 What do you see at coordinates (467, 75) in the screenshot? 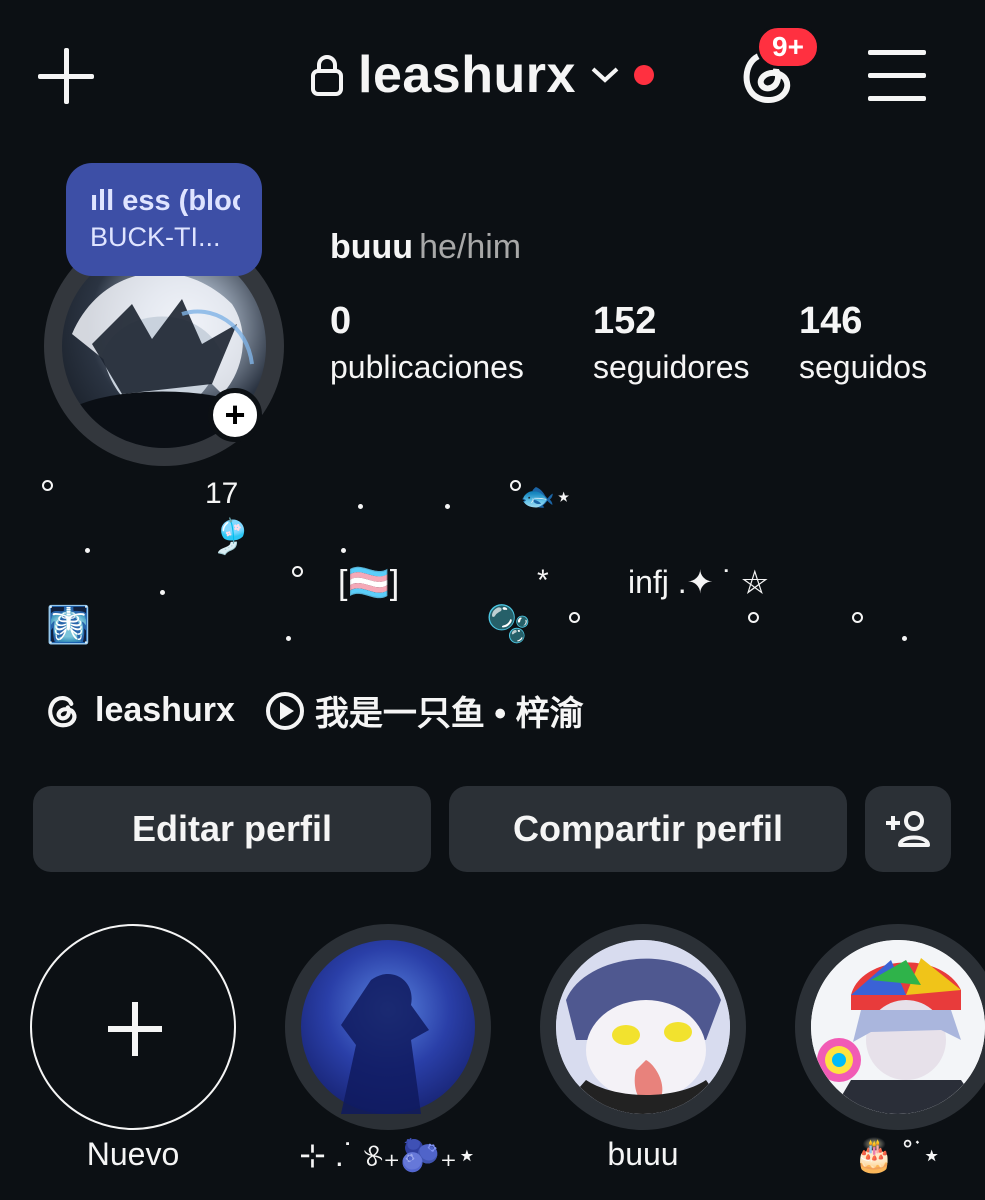
I see `account-username: leashurx` at bounding box center [467, 75].